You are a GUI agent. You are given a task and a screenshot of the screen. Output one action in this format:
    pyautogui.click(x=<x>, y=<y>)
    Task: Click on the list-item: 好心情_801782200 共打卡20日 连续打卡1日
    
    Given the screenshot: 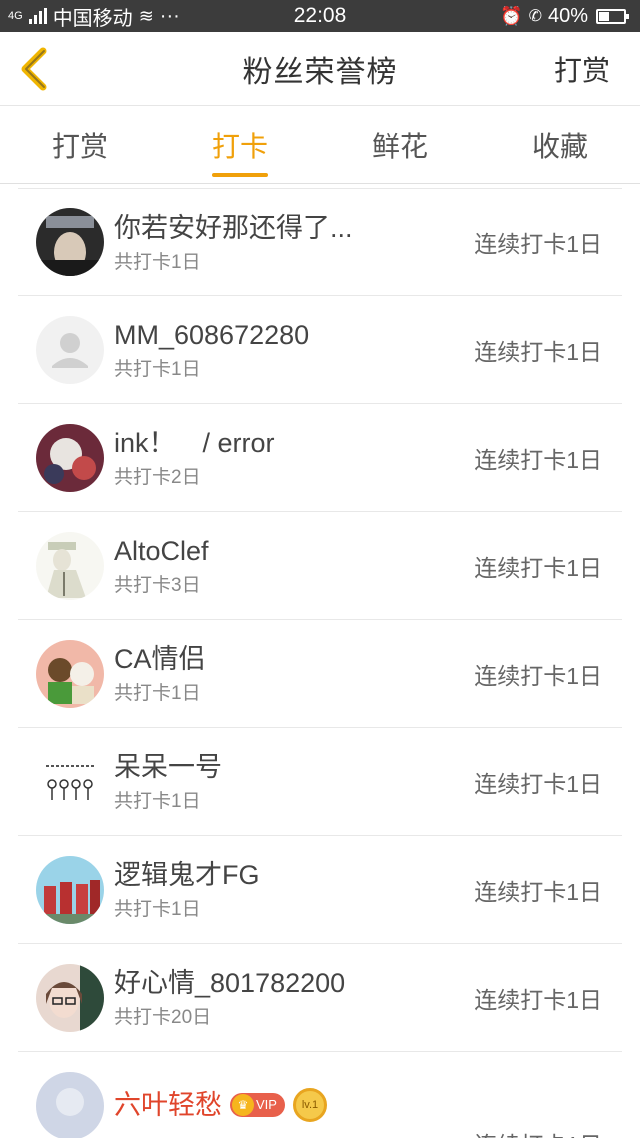 What is the action you would take?
    pyautogui.click(x=320, y=998)
    